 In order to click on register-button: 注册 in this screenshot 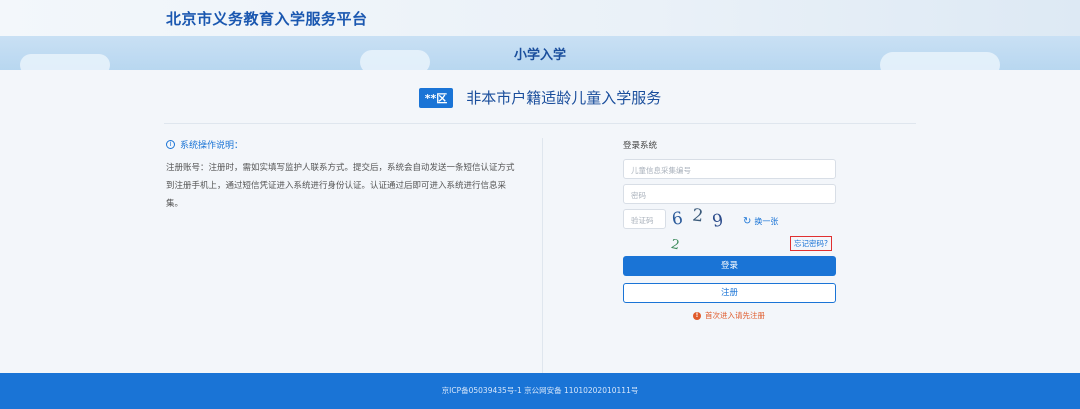, I will do `click(729, 293)`.